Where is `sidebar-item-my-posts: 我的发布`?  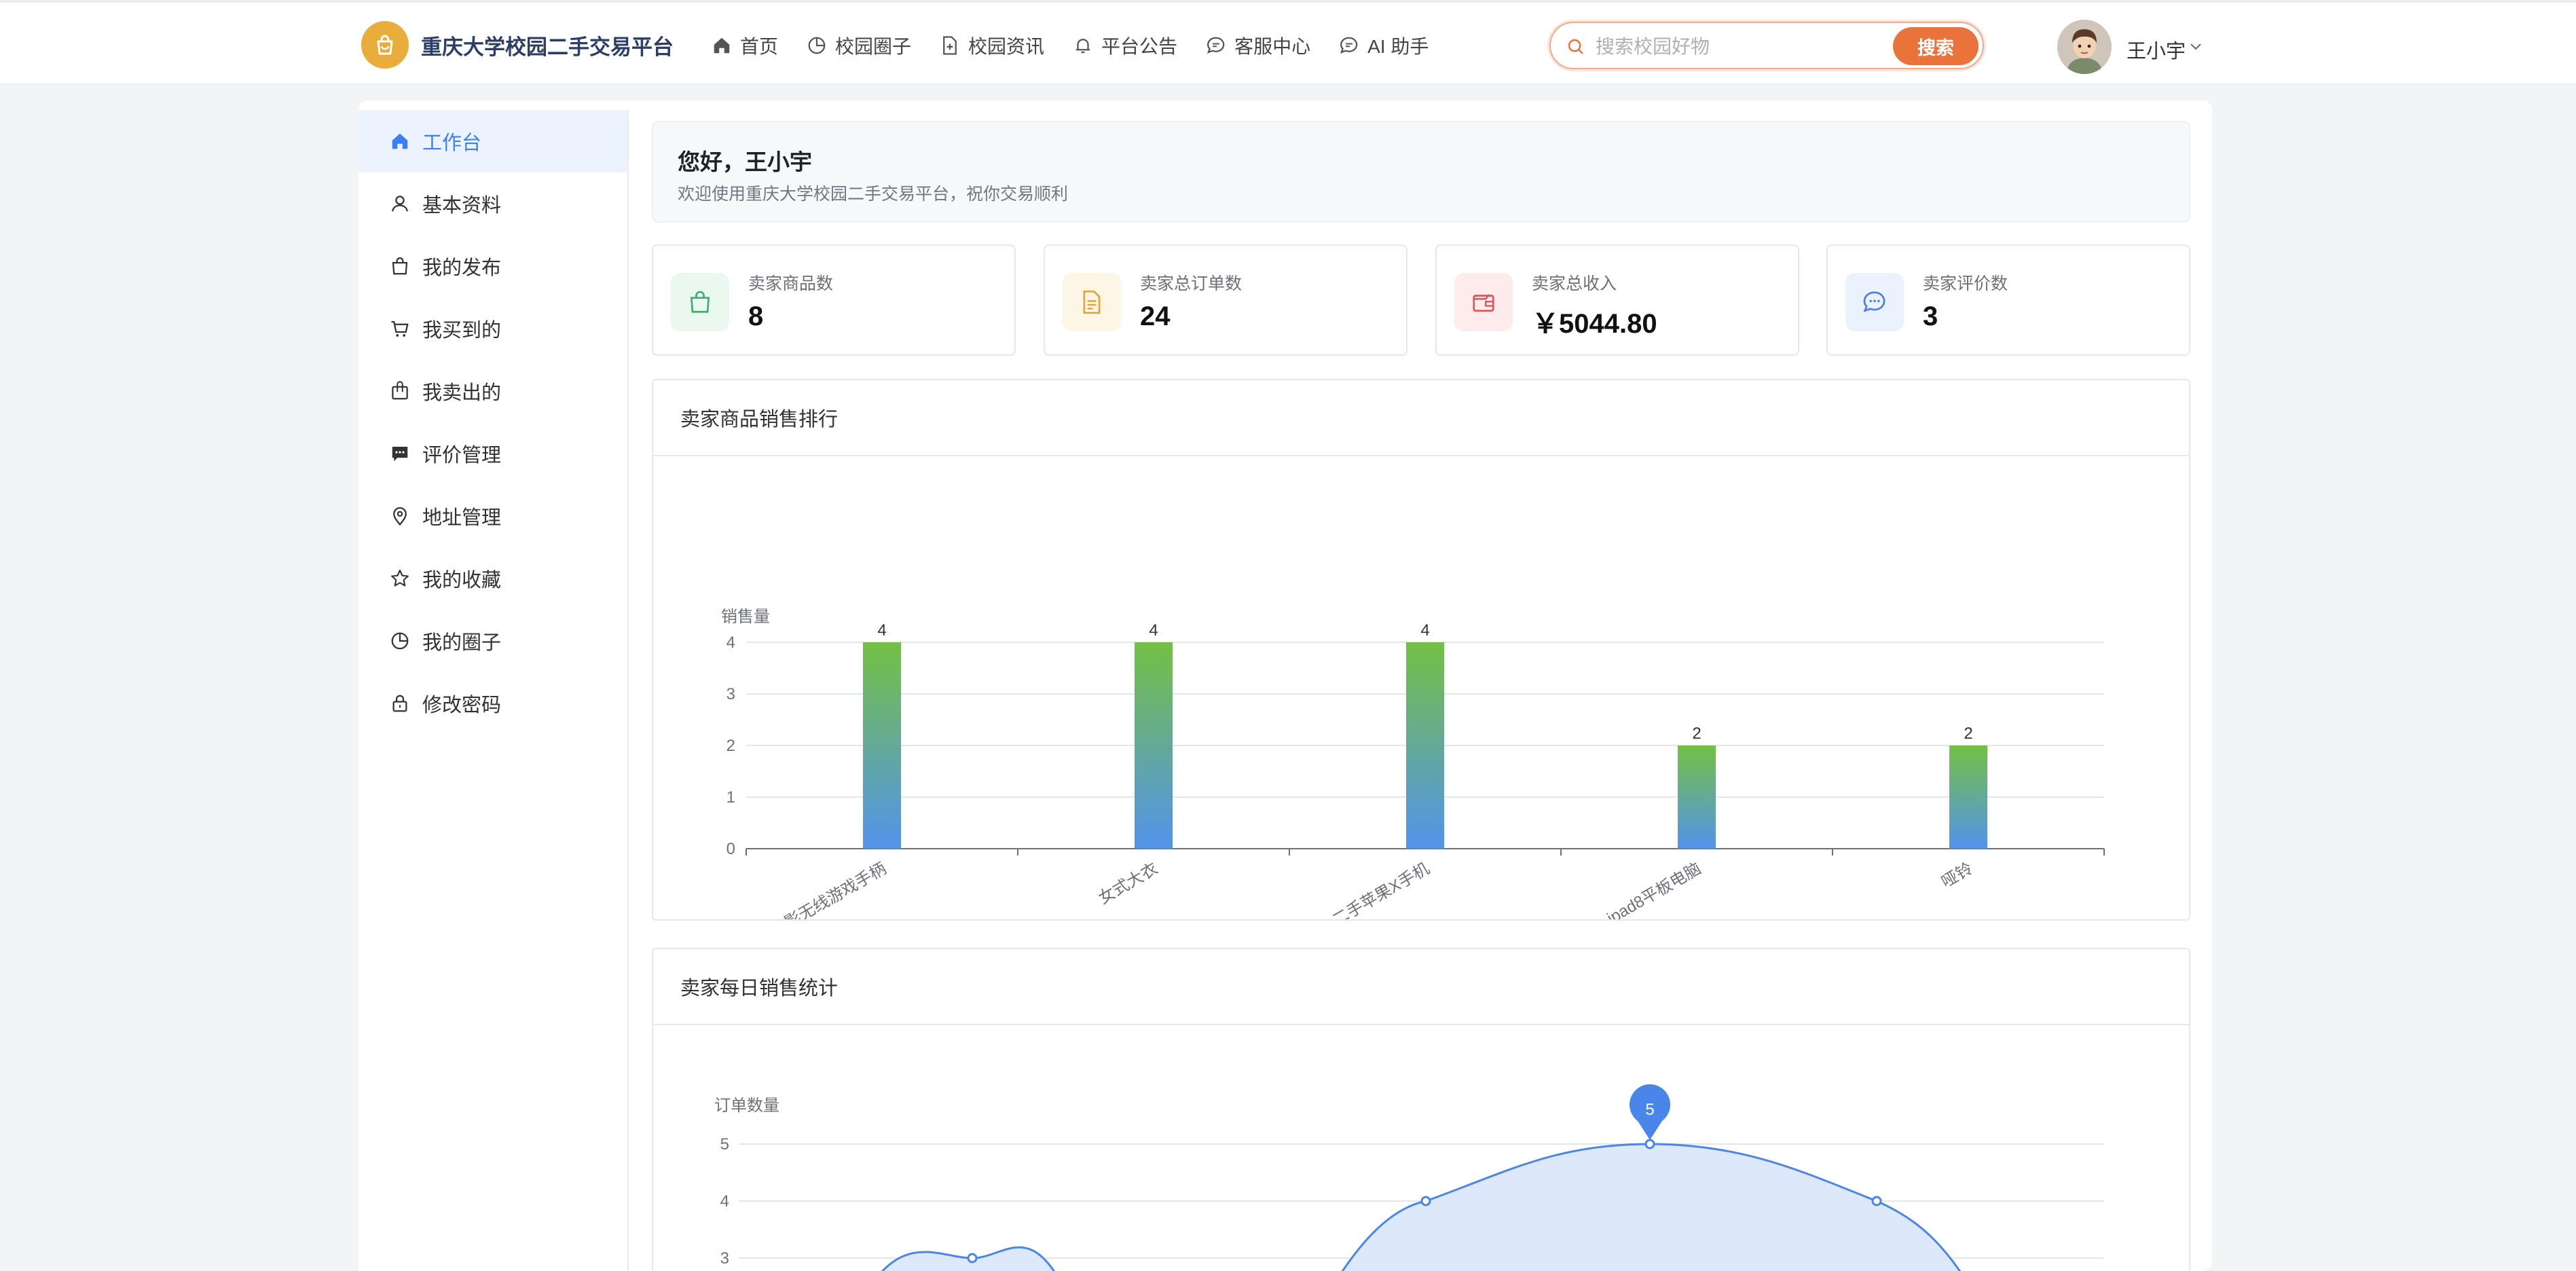 sidebar-item-my-posts: 我的发布 is located at coordinates (493, 266).